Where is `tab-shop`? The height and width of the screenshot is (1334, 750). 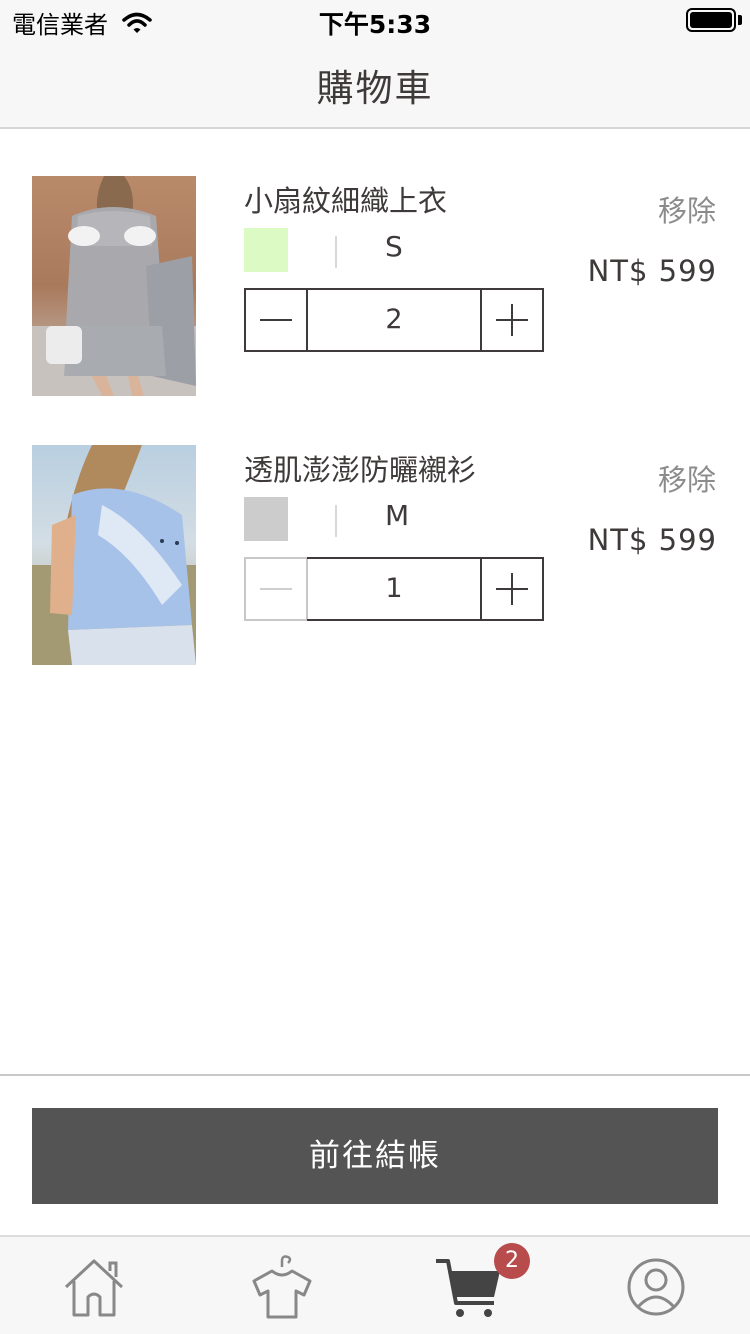 tab-shop is located at coordinates (282, 1287).